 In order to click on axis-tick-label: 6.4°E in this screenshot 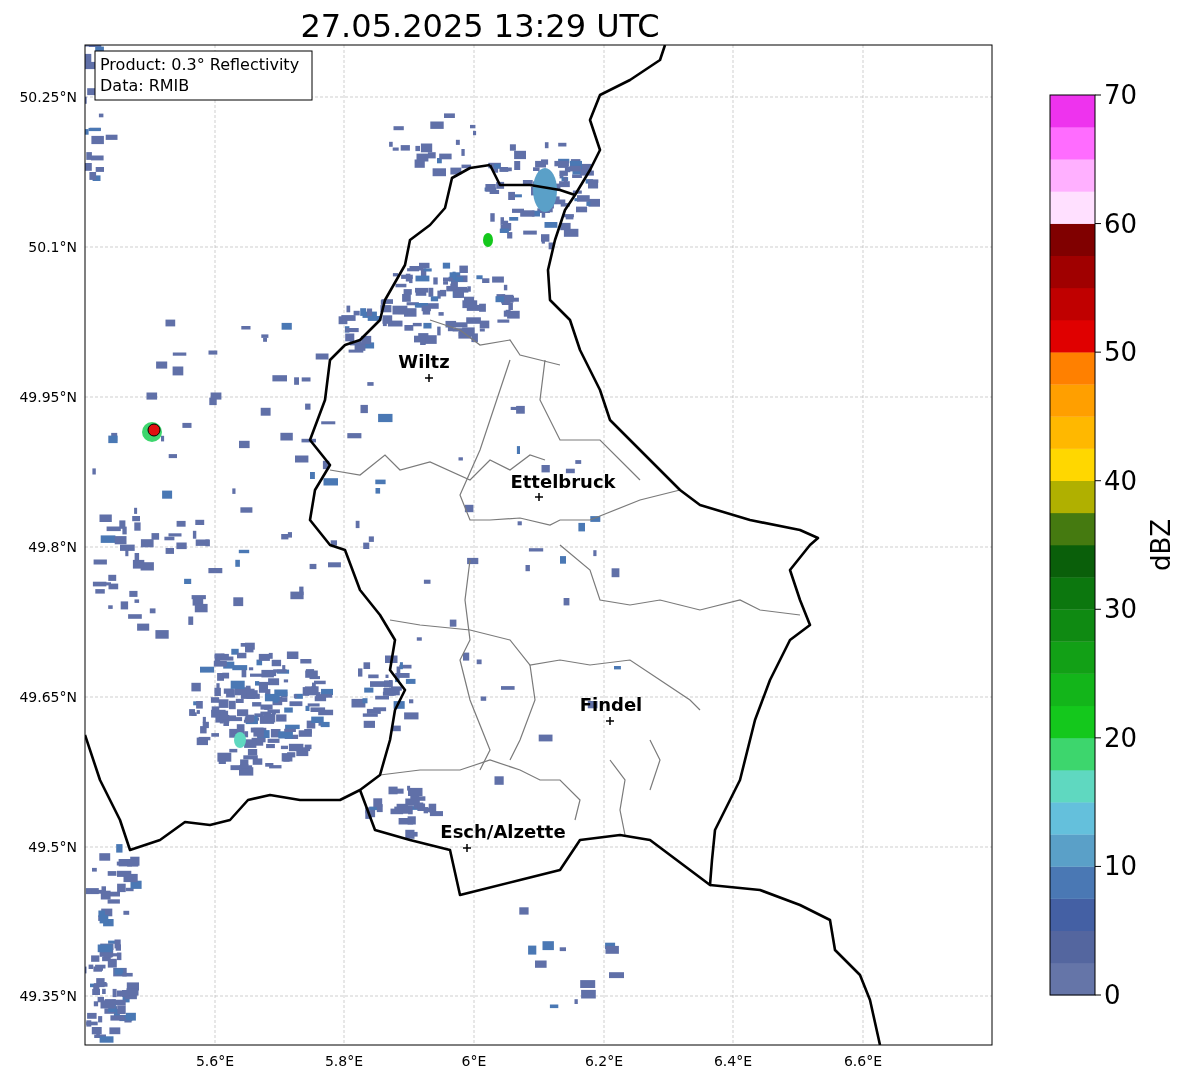, I will do `click(733, 1061)`.